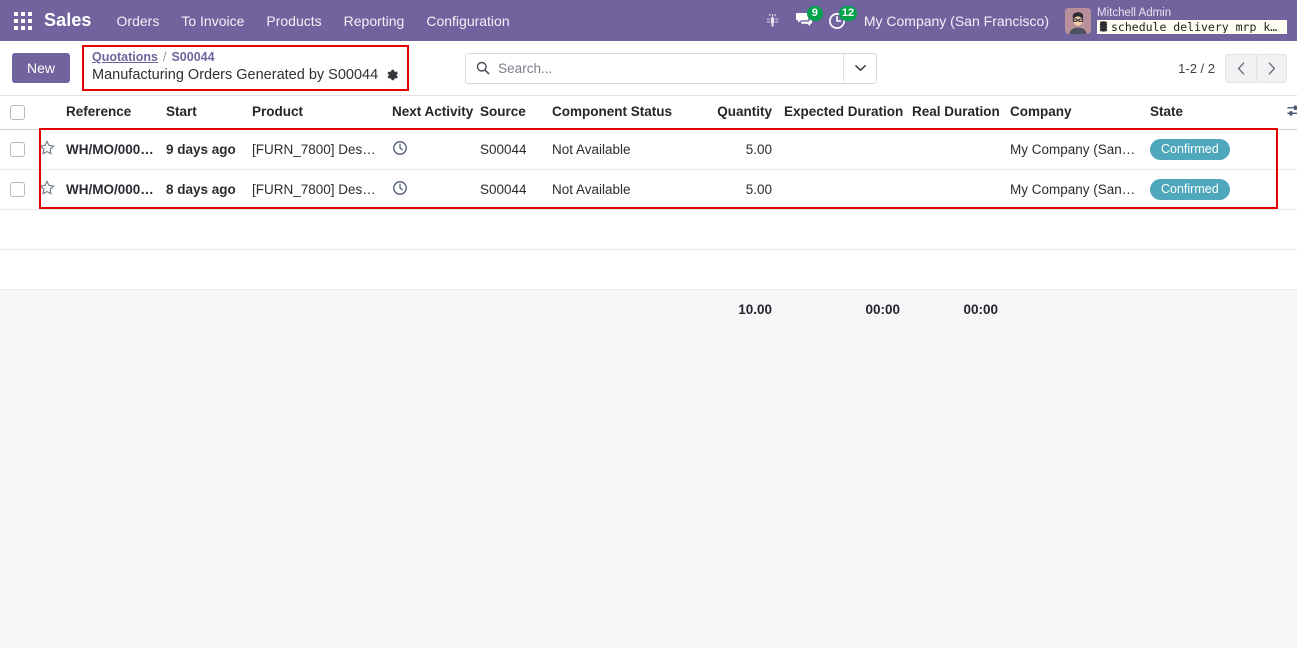 Image resolution: width=1297 pixels, height=648 pixels. I want to click on footer-options, so click(1288, 309).